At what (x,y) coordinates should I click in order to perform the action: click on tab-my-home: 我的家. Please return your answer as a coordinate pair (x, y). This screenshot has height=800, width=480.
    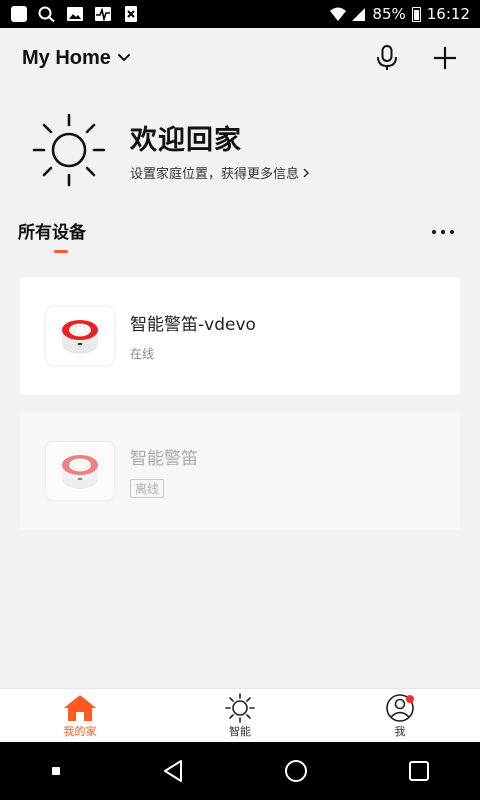
    Looking at the image, I should click on (80, 715).